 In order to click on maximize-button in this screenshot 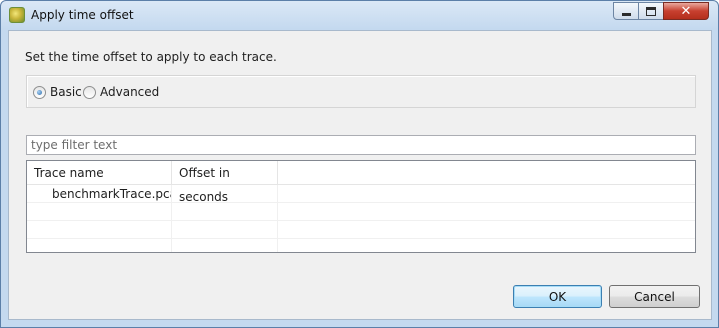, I will do `click(651, 11)`.